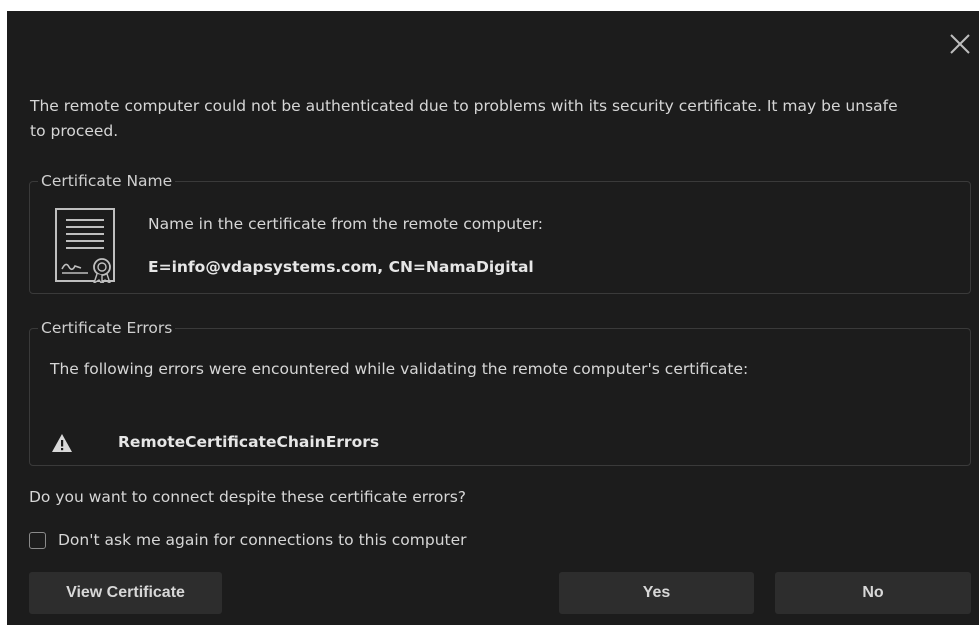  I want to click on close-button, so click(960, 44).